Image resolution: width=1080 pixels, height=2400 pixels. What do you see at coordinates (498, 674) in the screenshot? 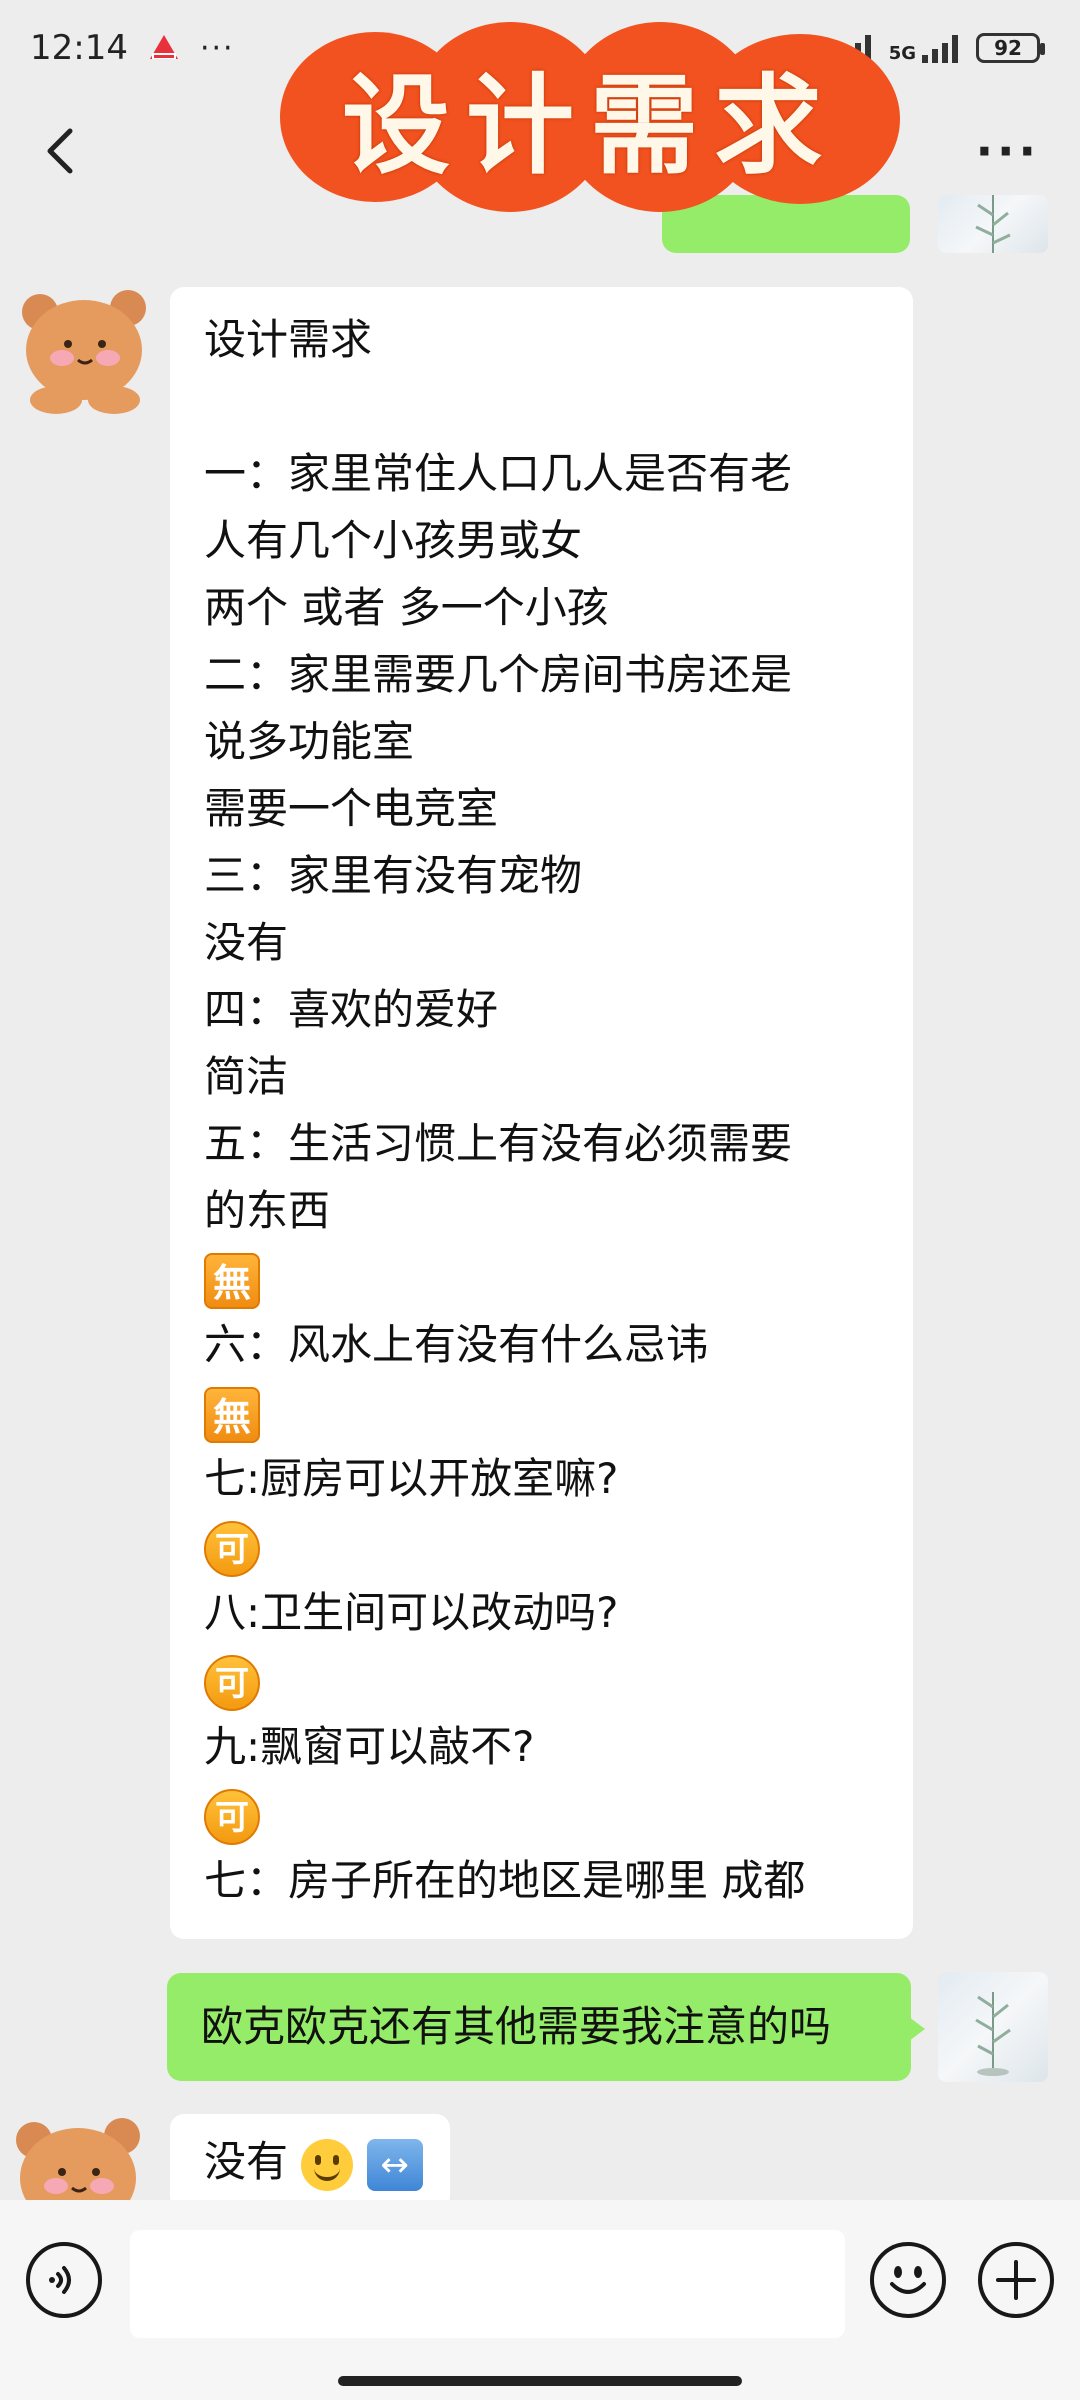
I see `message-line: 二：家里需要几个房间书房还是` at bounding box center [498, 674].